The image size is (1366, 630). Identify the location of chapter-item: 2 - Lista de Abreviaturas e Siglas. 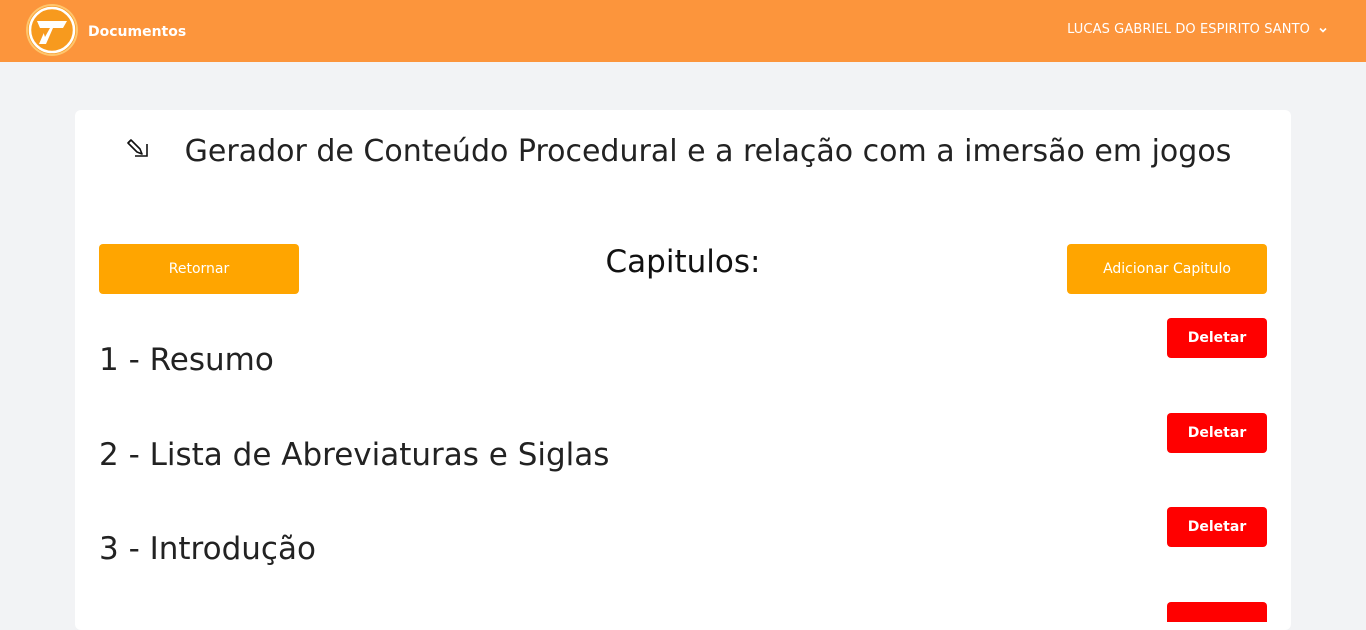
(354, 455).